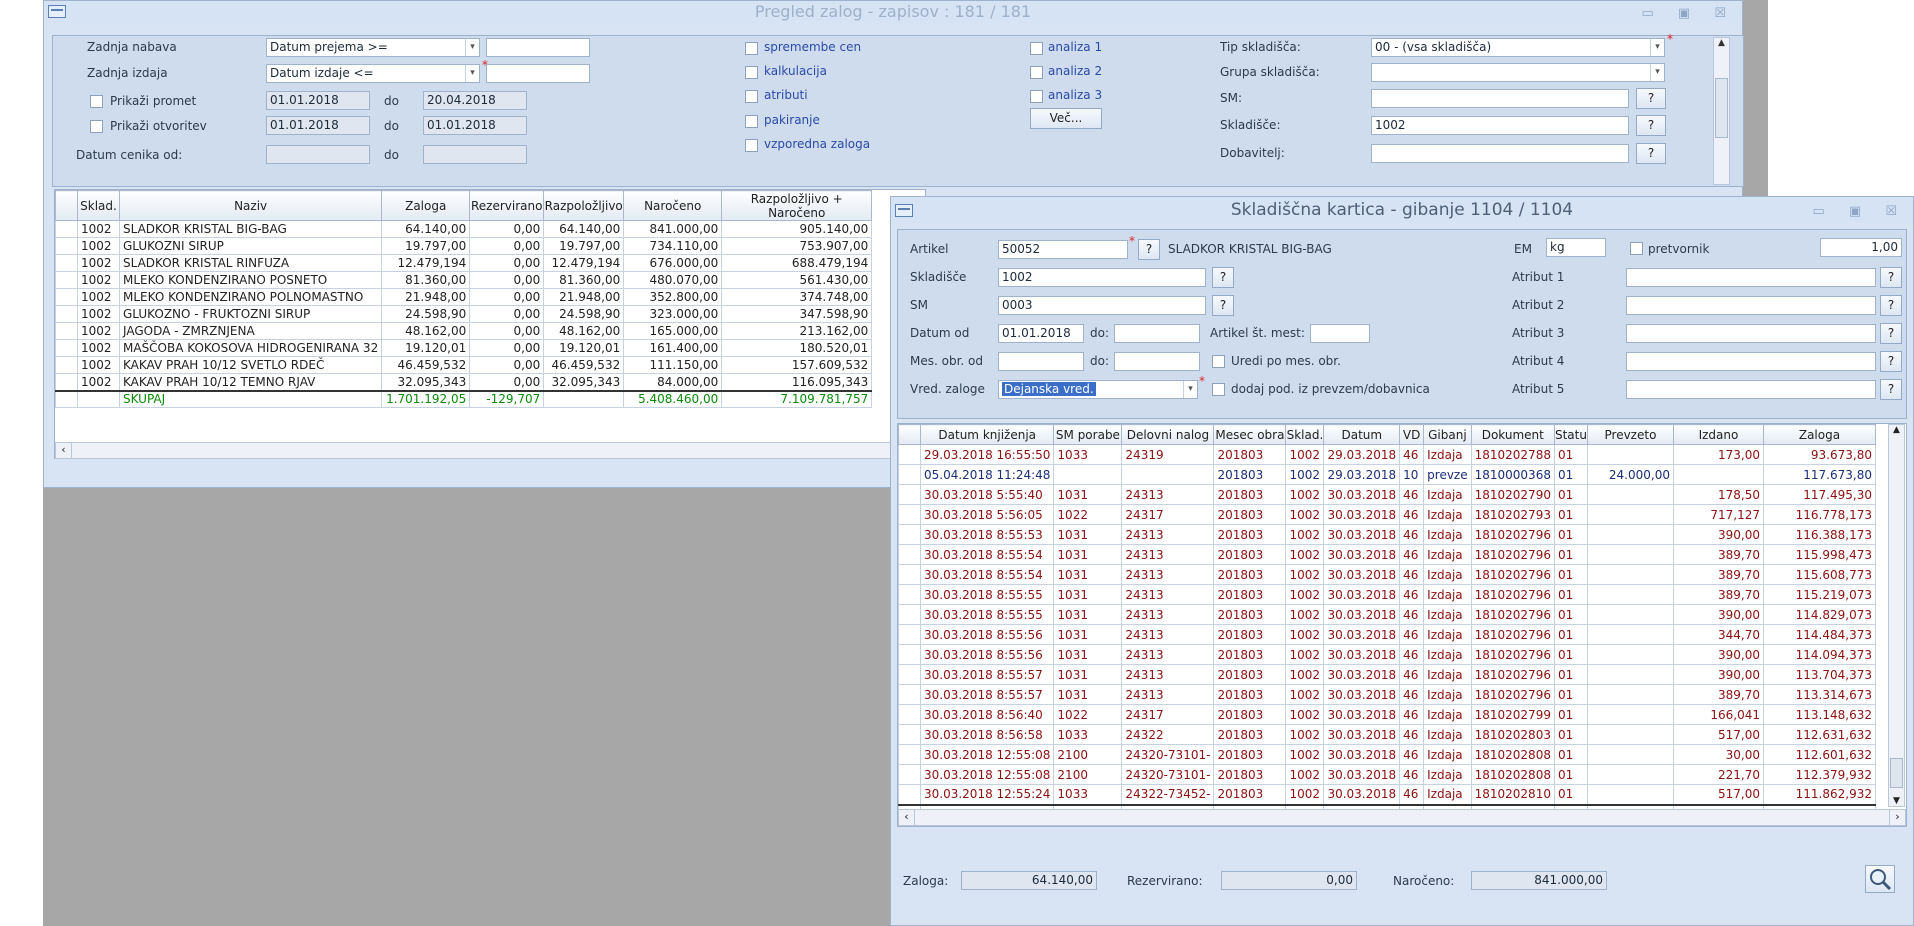 The image size is (1914, 926). Describe the element at coordinates (1891, 333) in the screenshot. I see `atribut3-lookup-button: ?` at that location.